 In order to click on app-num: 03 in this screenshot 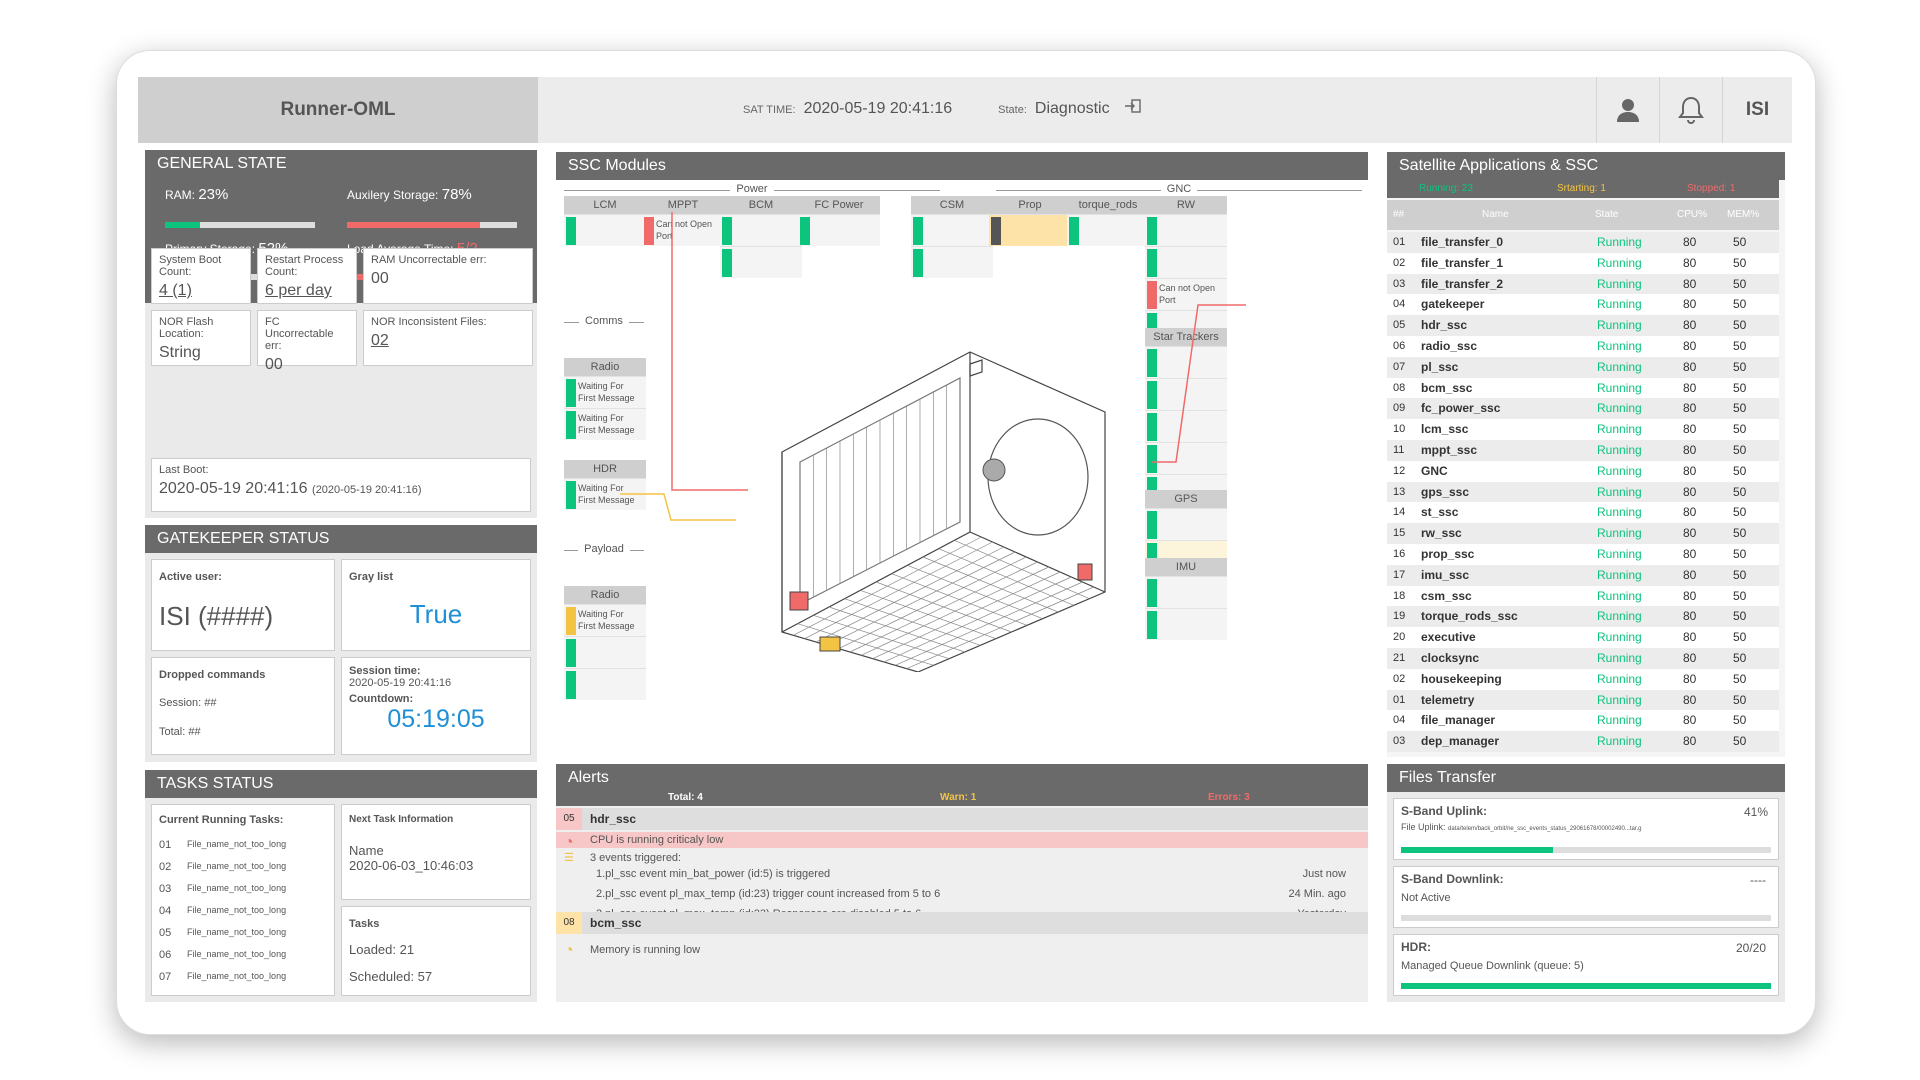, I will do `click(1399, 741)`.